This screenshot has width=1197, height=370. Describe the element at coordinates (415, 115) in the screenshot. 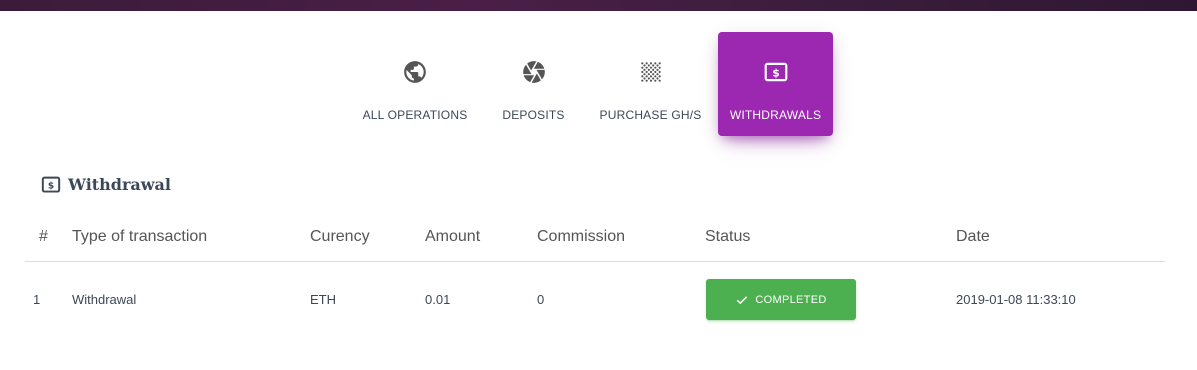

I see `tab-label: ALL OPERATIONS` at that location.